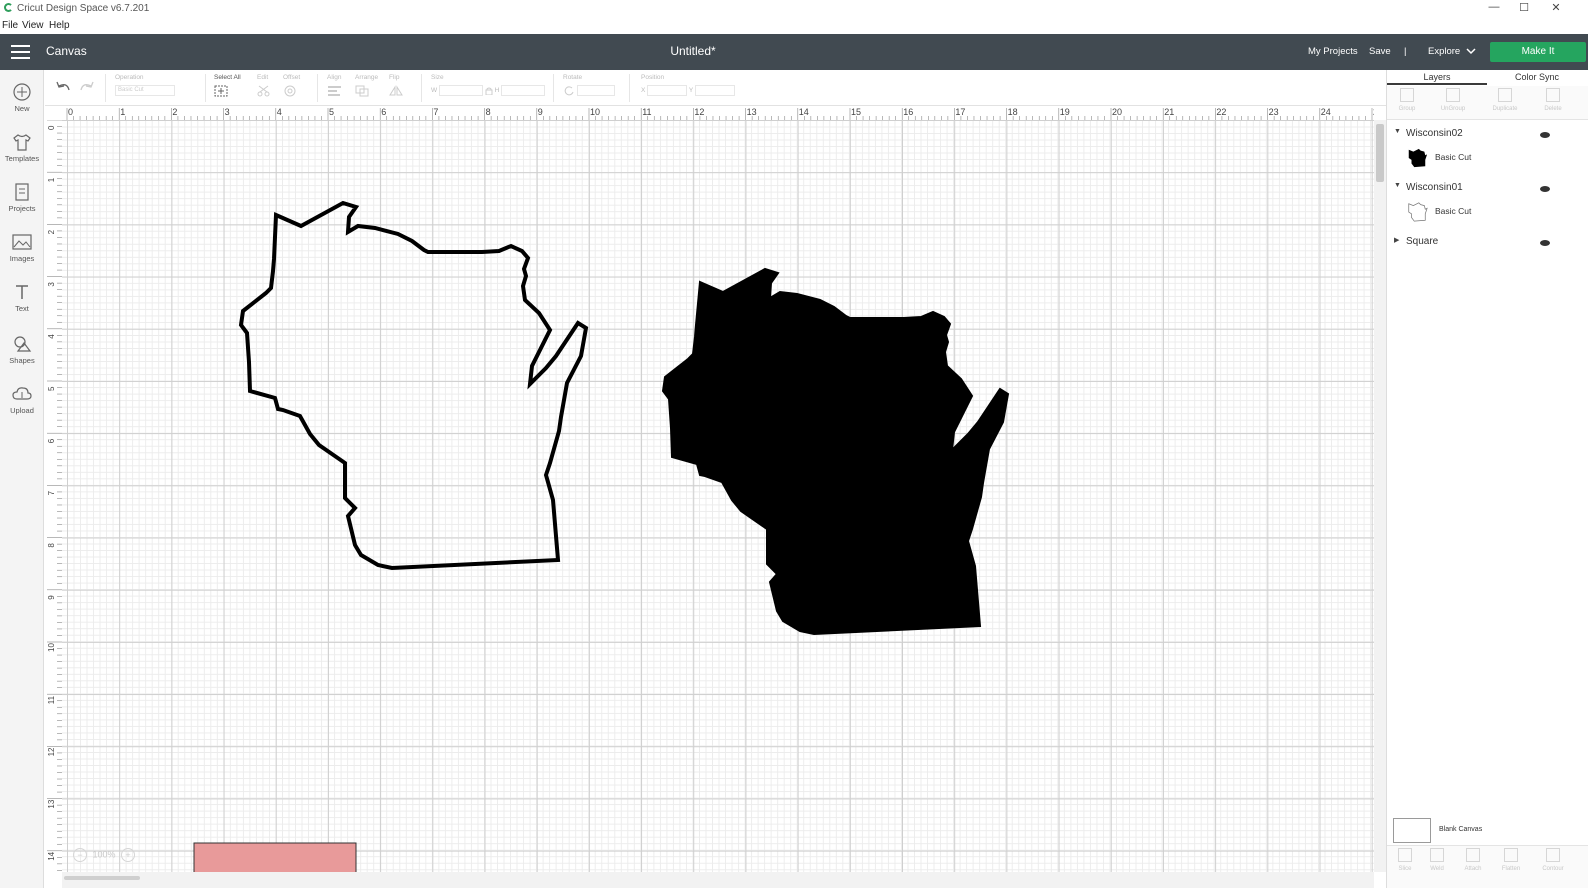 The height and width of the screenshot is (888, 1588). Describe the element at coordinates (1538, 52) in the screenshot. I see `make-it-button: Make It` at that location.